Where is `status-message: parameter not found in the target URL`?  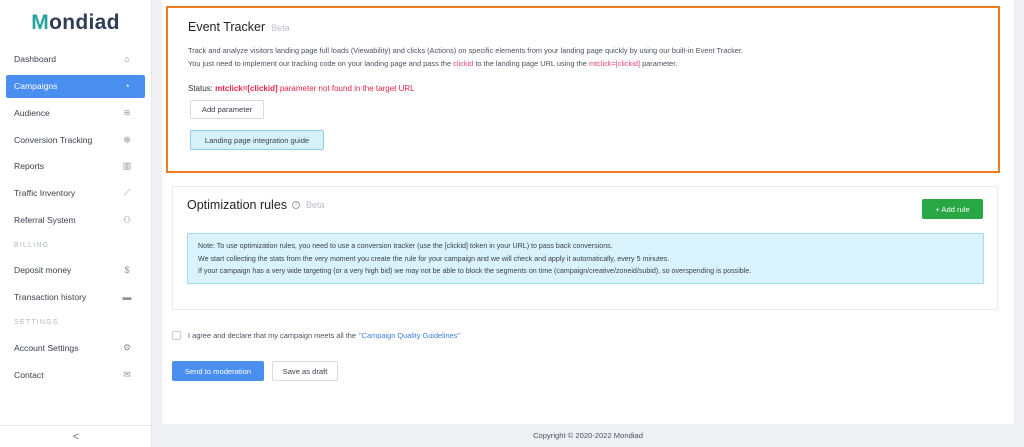
status-message: parameter not found in the target URL is located at coordinates (347, 88).